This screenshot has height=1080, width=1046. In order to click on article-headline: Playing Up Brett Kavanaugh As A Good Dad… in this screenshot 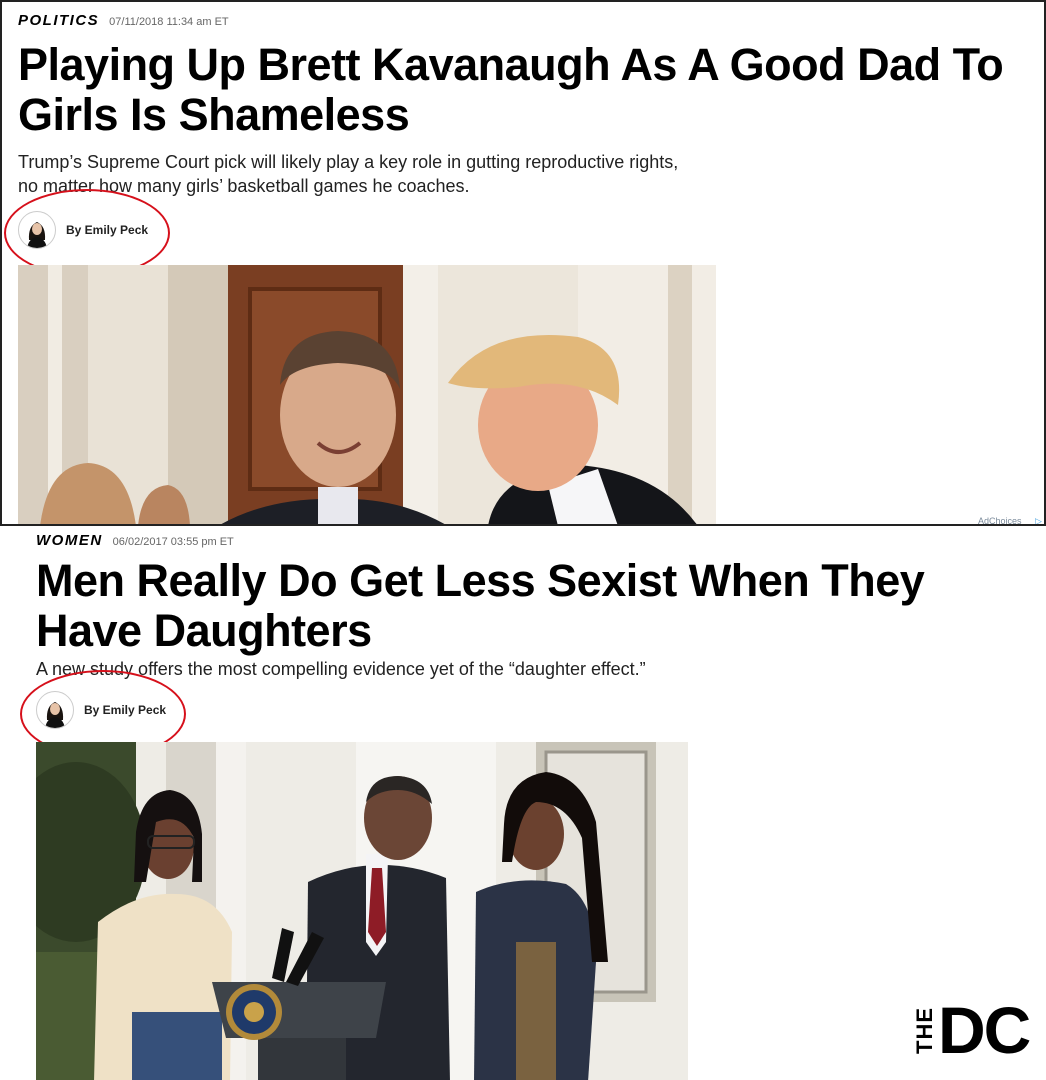, I will do `click(511, 89)`.